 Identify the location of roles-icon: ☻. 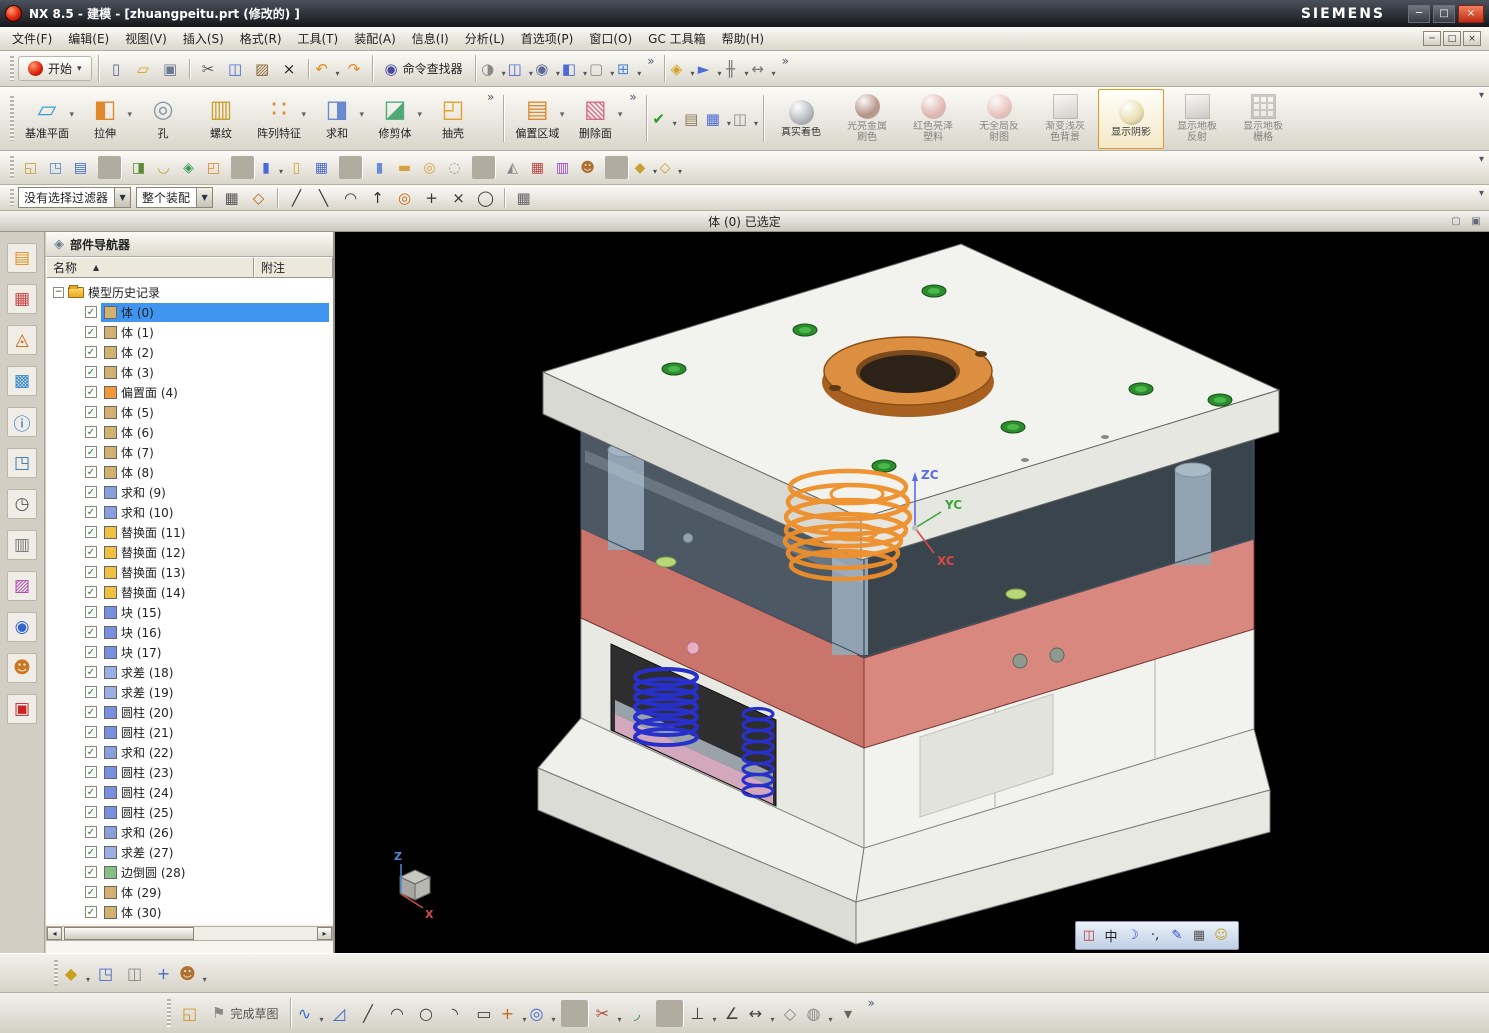
(587, 167).